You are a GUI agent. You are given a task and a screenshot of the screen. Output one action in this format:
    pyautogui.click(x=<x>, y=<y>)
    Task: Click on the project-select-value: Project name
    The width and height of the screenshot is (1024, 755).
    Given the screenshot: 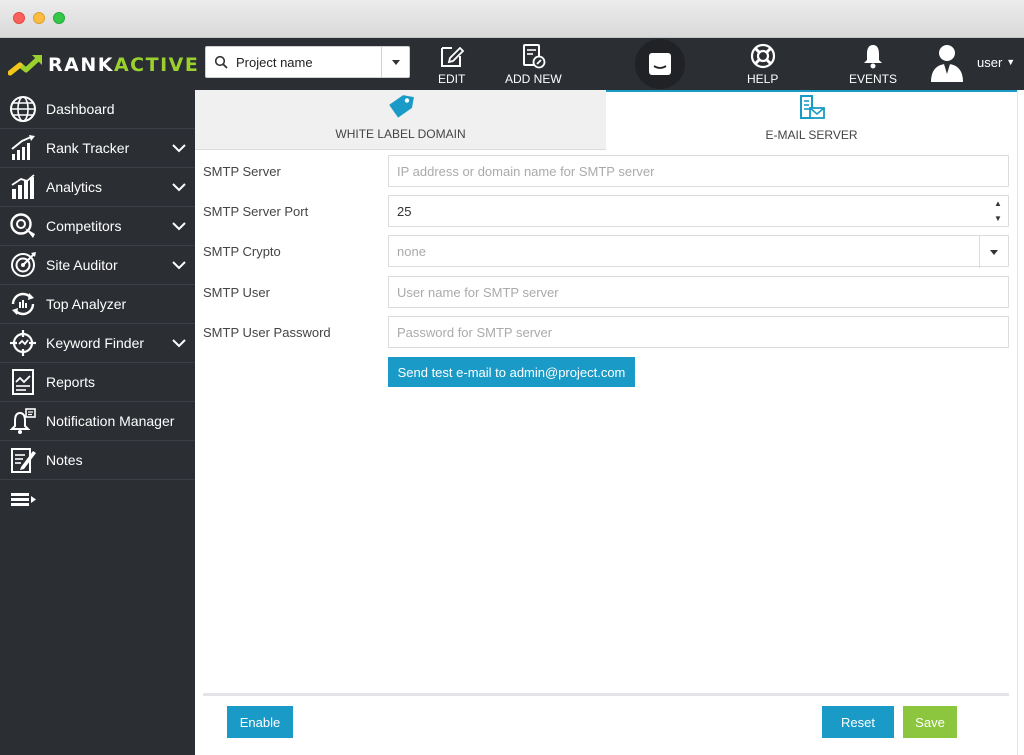 What is the action you would take?
    pyautogui.click(x=274, y=62)
    